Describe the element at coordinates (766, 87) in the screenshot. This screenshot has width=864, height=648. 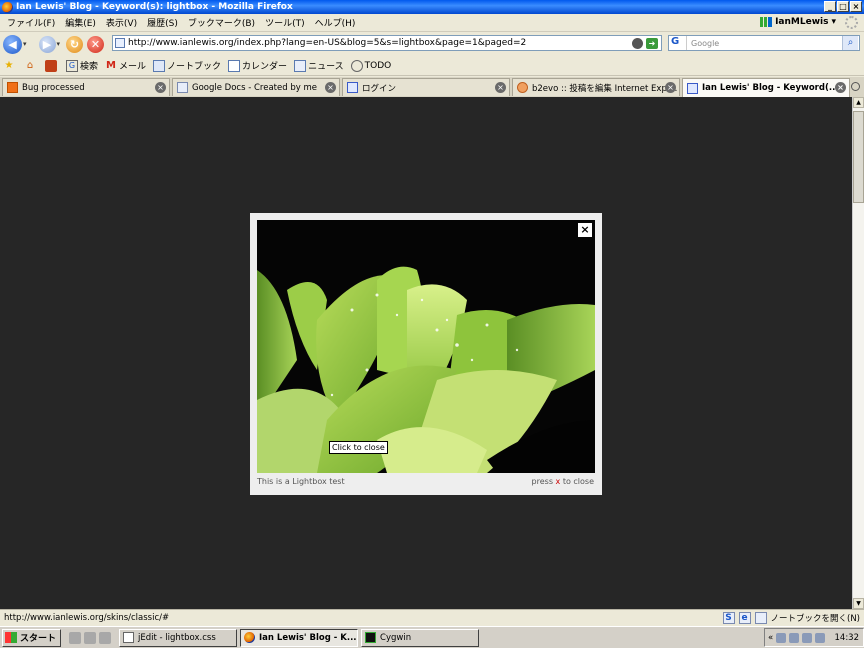
I see `tab-ian-lewis-blog: Ian Lewis' Blog - Keyword(... ×` at that location.